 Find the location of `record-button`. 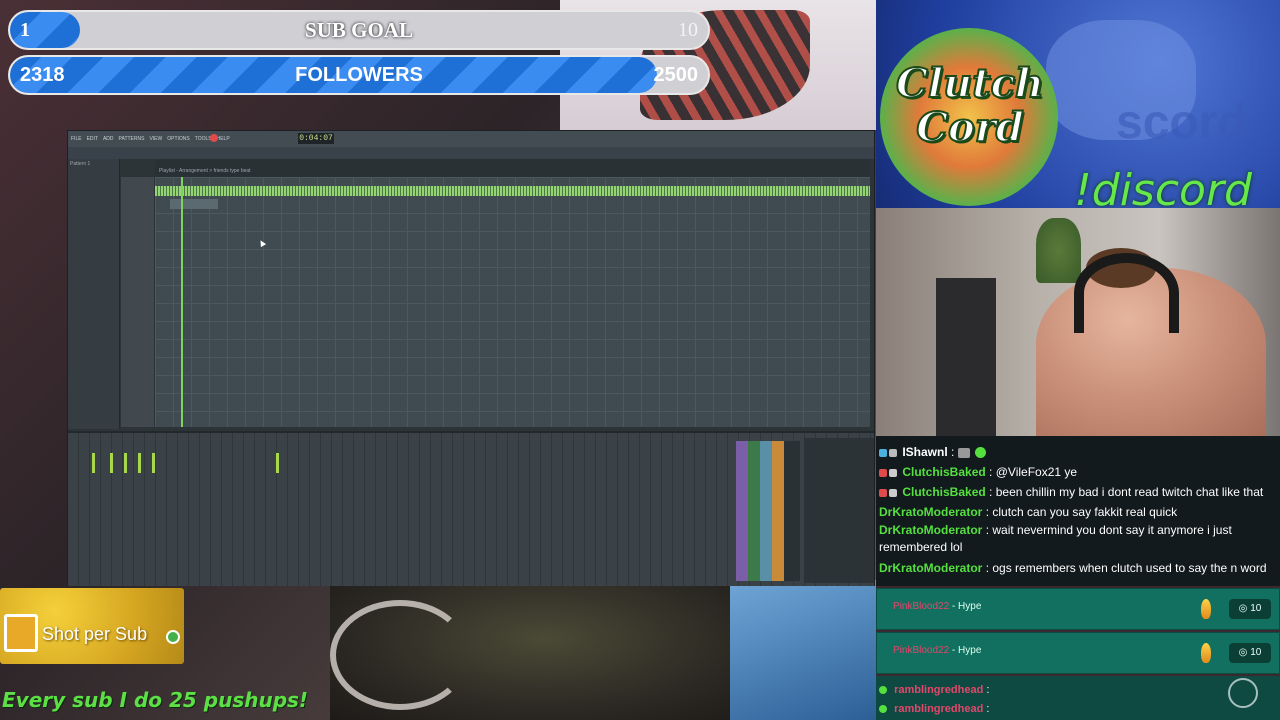

record-button is located at coordinates (214, 138).